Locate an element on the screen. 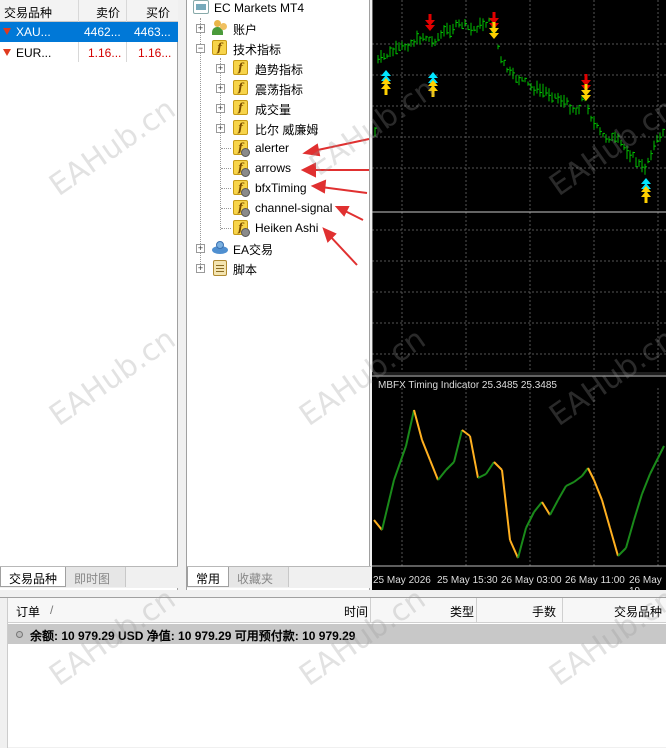  sort-indicator: / is located at coordinates (52, 610).